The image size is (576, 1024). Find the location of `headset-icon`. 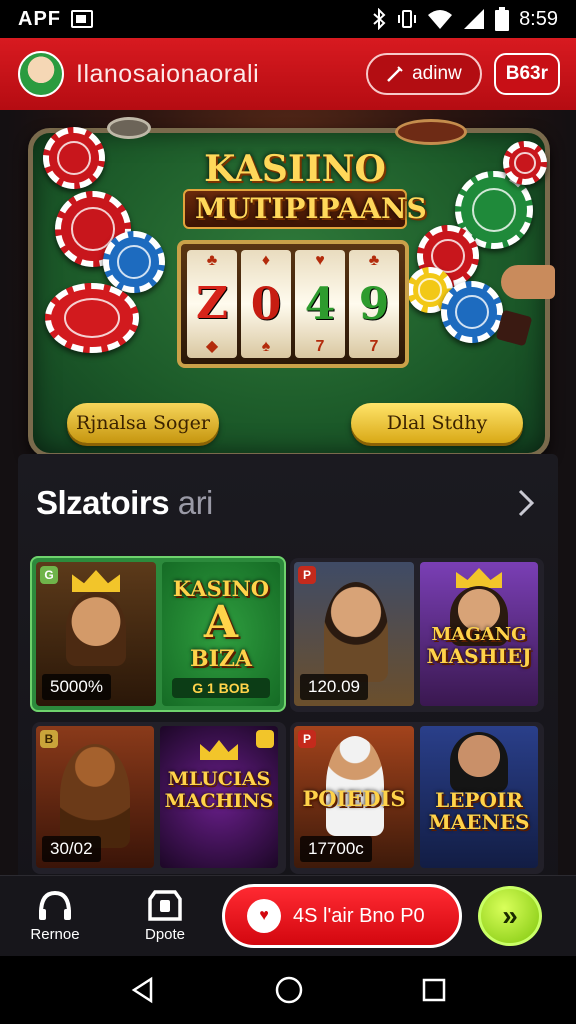

headset-icon is located at coordinates (55, 905).